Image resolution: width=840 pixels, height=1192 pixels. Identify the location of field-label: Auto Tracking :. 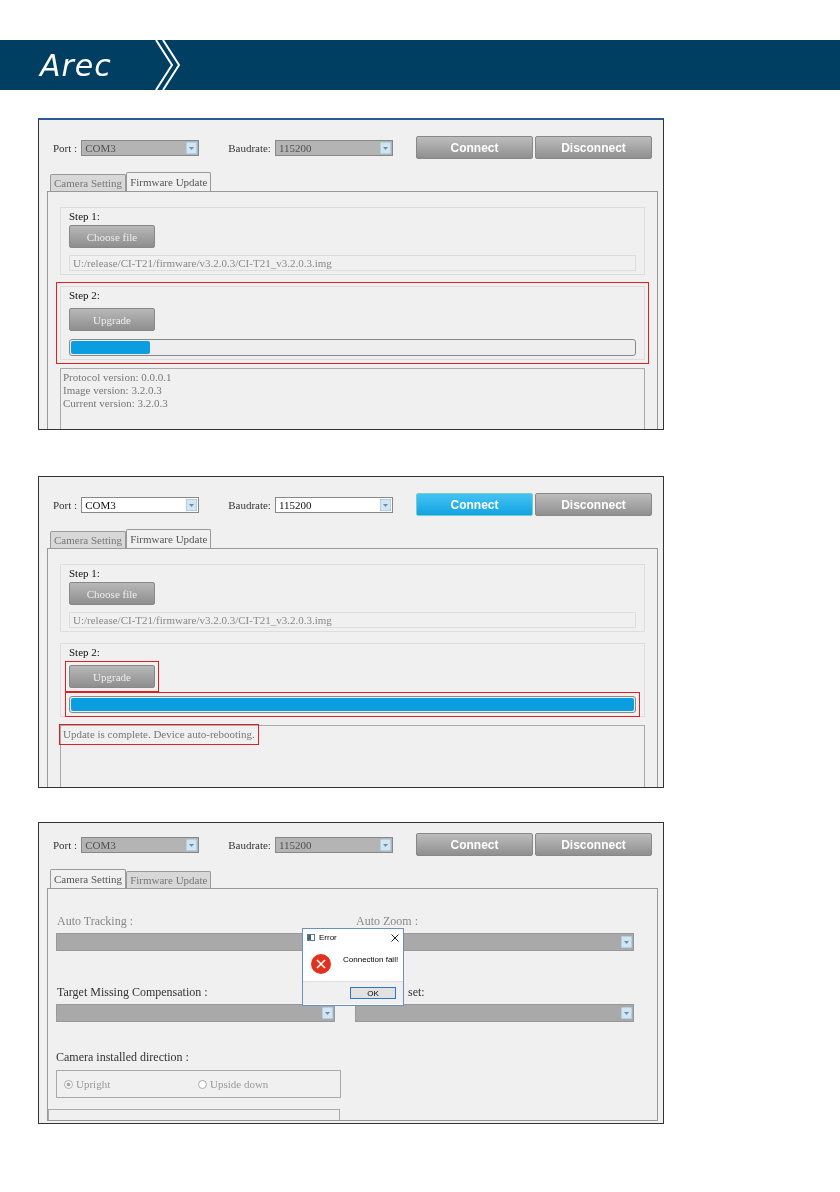
(94, 922).